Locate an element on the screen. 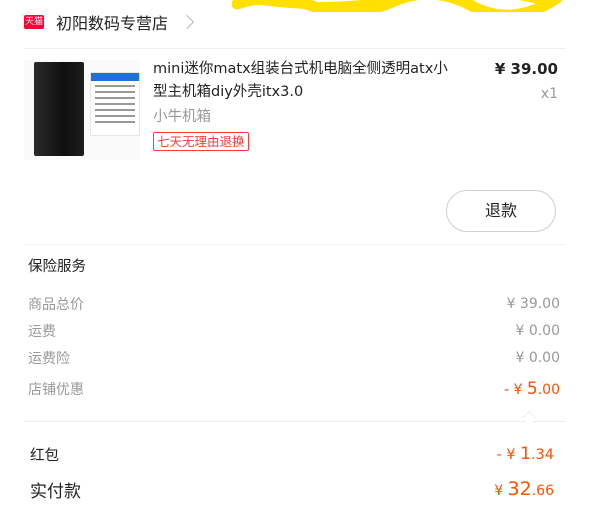 This screenshot has width=590, height=511. product-title: mini迷你matx组装台式机电脑全侧透明atx小型主机箱diy外壳itx3.0 is located at coordinates (303, 81).